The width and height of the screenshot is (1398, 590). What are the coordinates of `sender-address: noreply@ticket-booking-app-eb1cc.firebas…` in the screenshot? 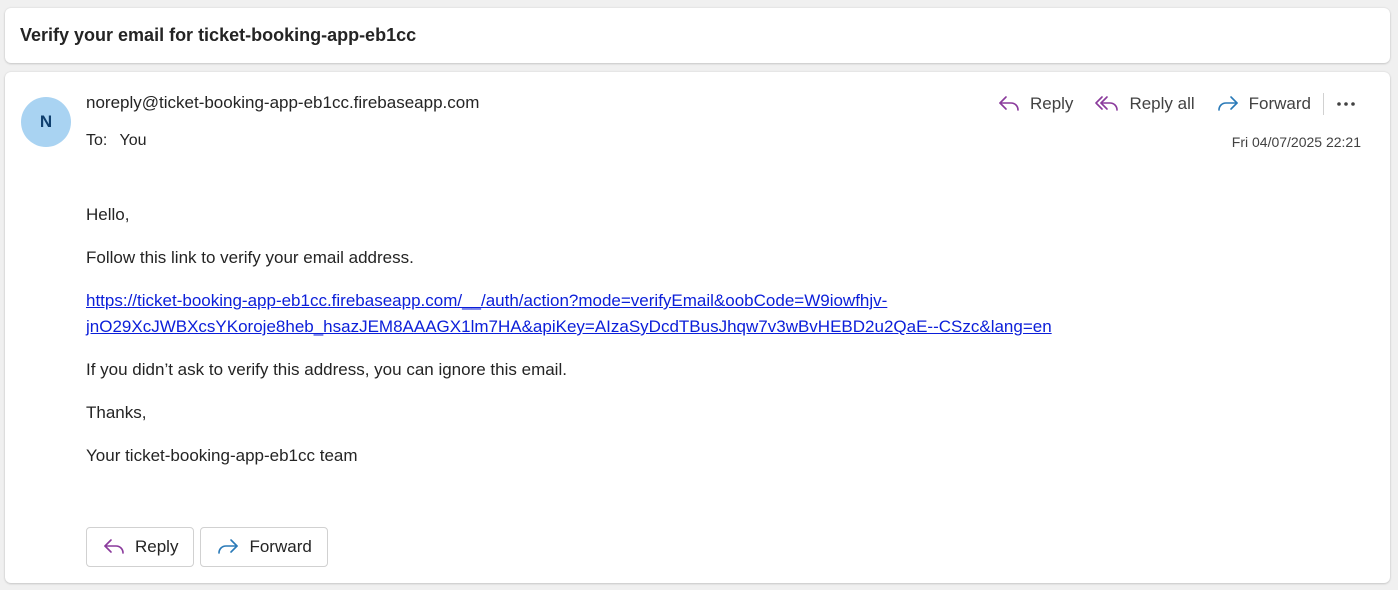 It's located at (282, 103).